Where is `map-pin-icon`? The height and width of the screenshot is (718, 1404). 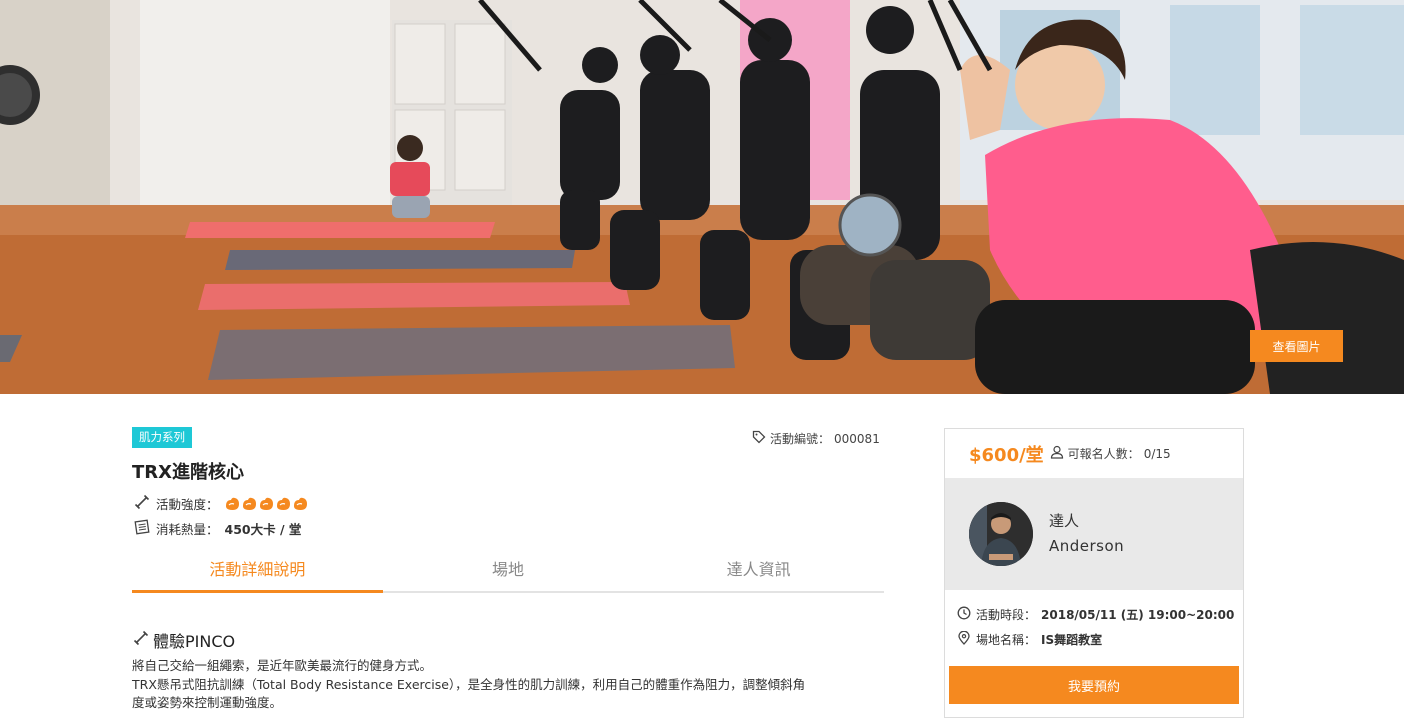
map-pin-icon is located at coordinates (964, 639).